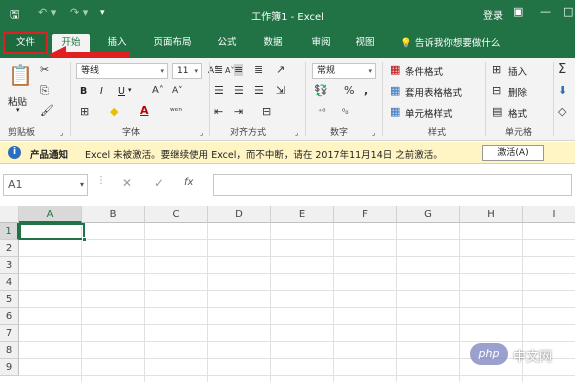 Image resolution: width=575 pixels, height=382 pixels. I want to click on cancel-icon: ✕, so click(127, 183).